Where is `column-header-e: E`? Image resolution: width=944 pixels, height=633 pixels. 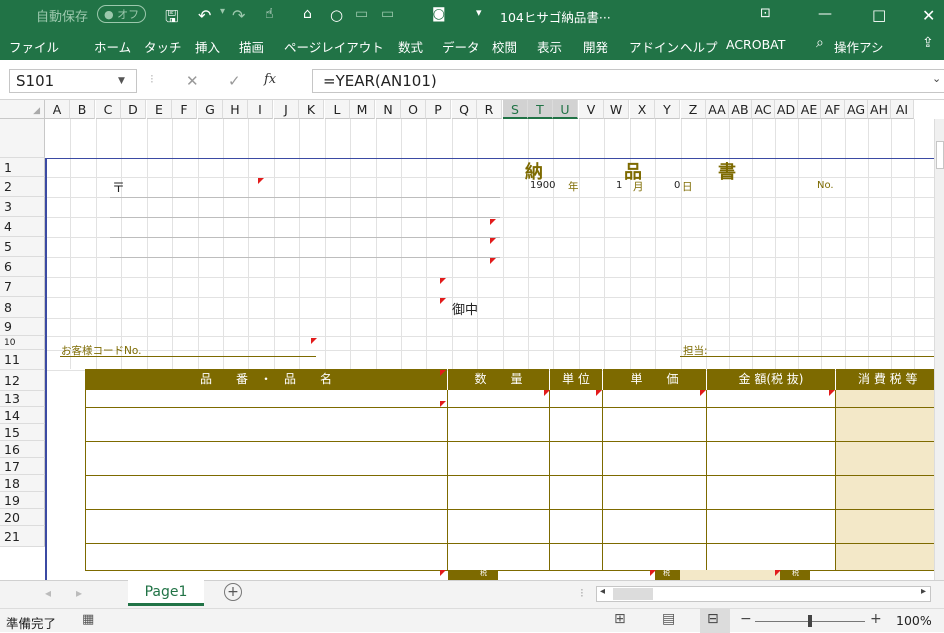 column-header-e: E is located at coordinates (159, 109).